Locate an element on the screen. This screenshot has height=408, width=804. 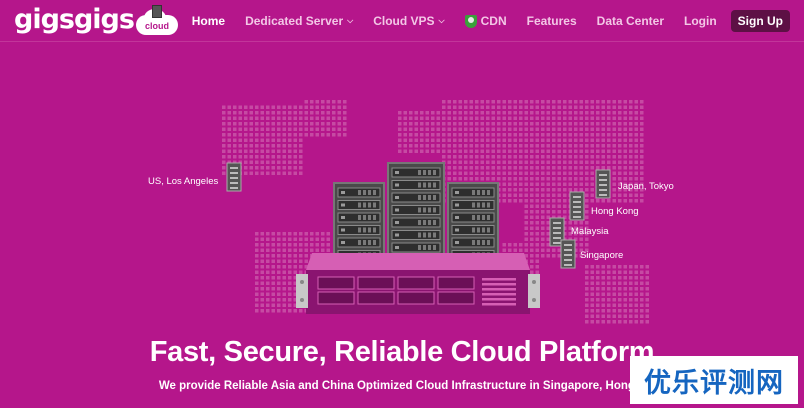
location-label-los-angeles: US, Los Angeles is located at coordinates (183, 181).